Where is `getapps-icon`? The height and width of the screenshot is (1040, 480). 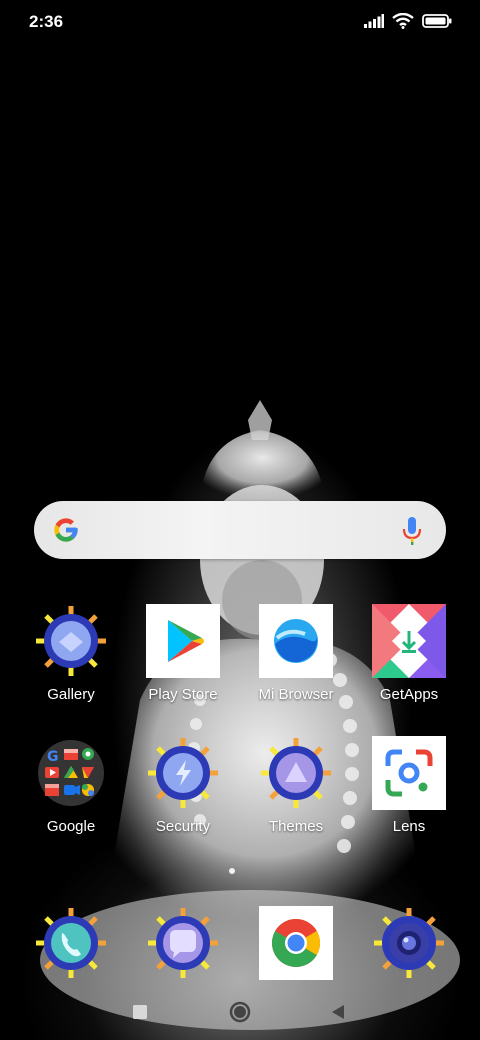 getapps-icon is located at coordinates (409, 641).